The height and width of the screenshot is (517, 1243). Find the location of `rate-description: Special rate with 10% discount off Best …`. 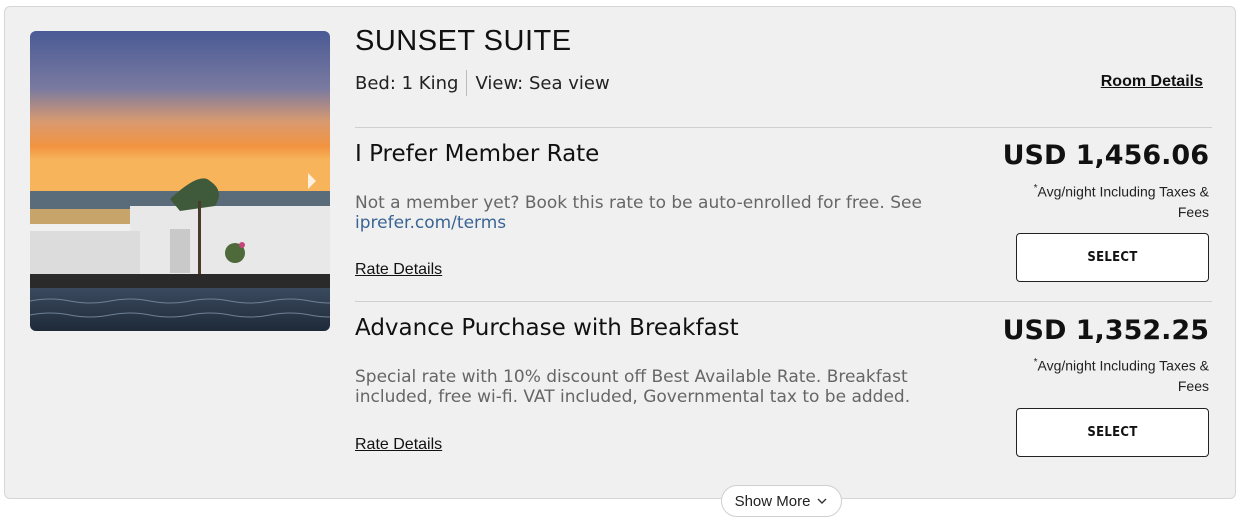

rate-description: Special rate with 10% discount off Best … is located at coordinates (633, 387).